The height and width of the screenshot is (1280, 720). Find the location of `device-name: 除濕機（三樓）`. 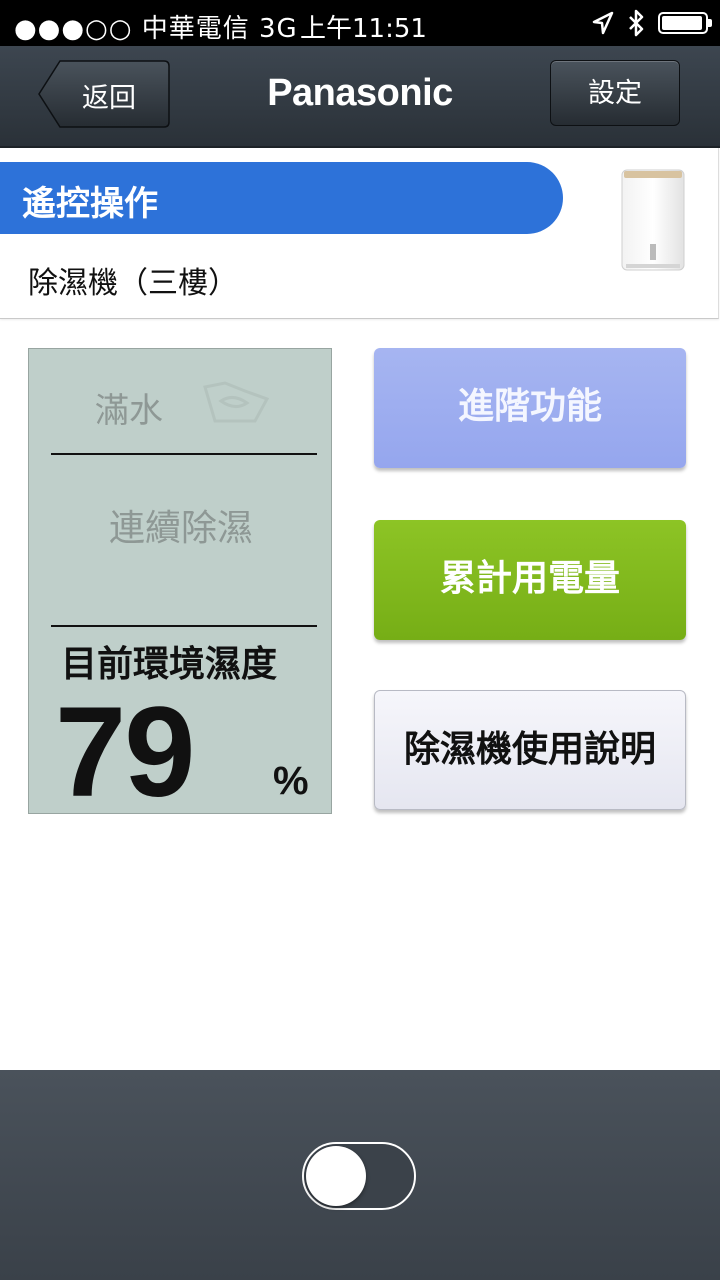

device-name: 除濕機（三樓） is located at coordinates (133, 283).